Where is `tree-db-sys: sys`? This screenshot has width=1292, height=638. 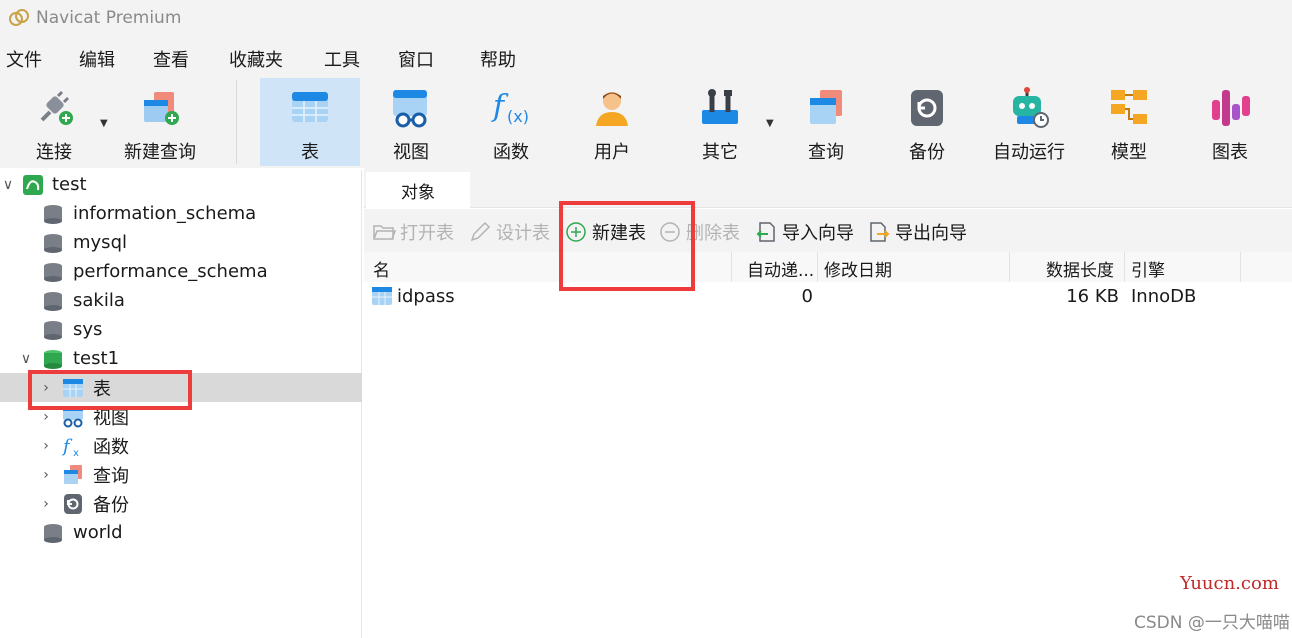
tree-db-sys: sys is located at coordinates (181, 329).